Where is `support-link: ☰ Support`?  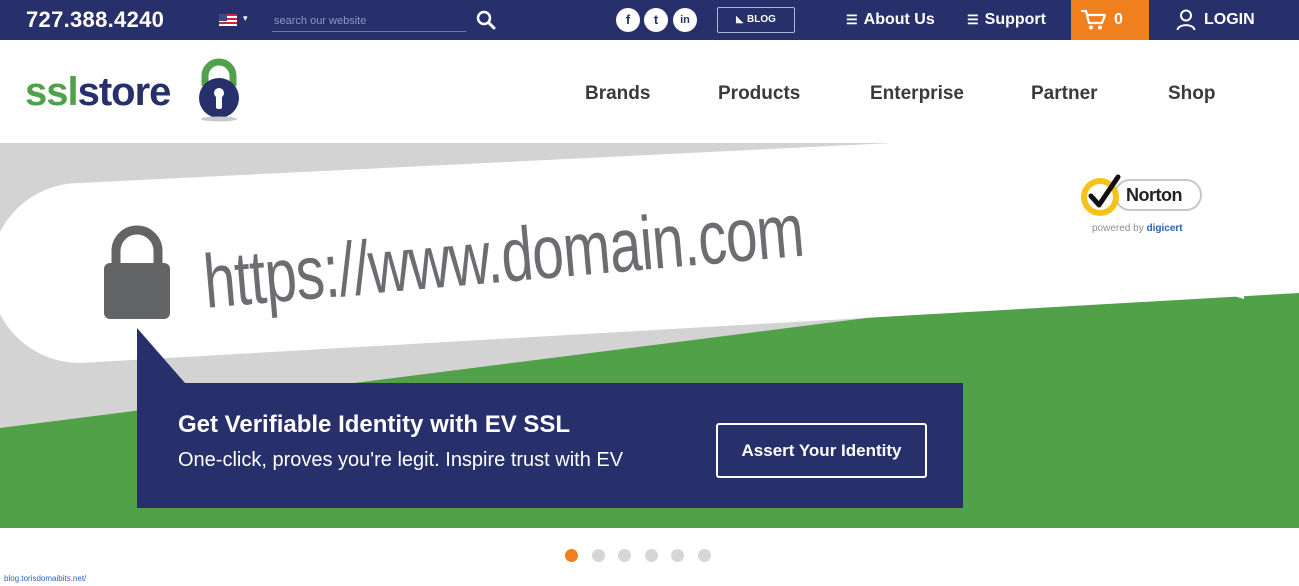 support-link: ☰ Support is located at coordinates (1006, 20).